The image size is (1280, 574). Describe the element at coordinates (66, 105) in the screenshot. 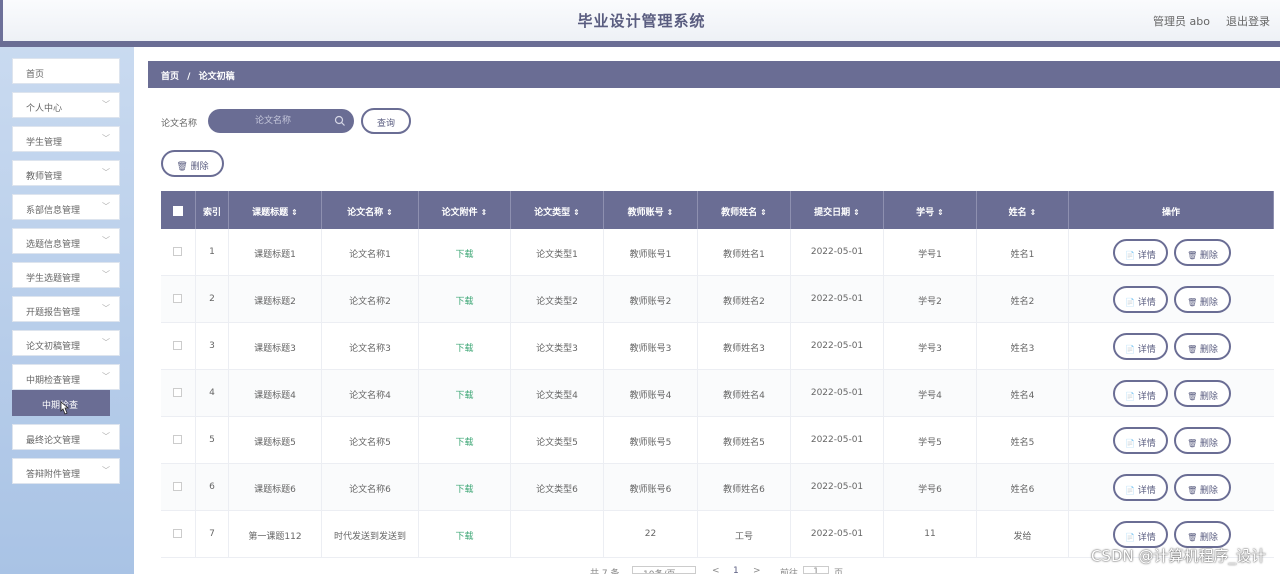

I see `sidebar-item-profile: 个人中心 ﹀` at that location.